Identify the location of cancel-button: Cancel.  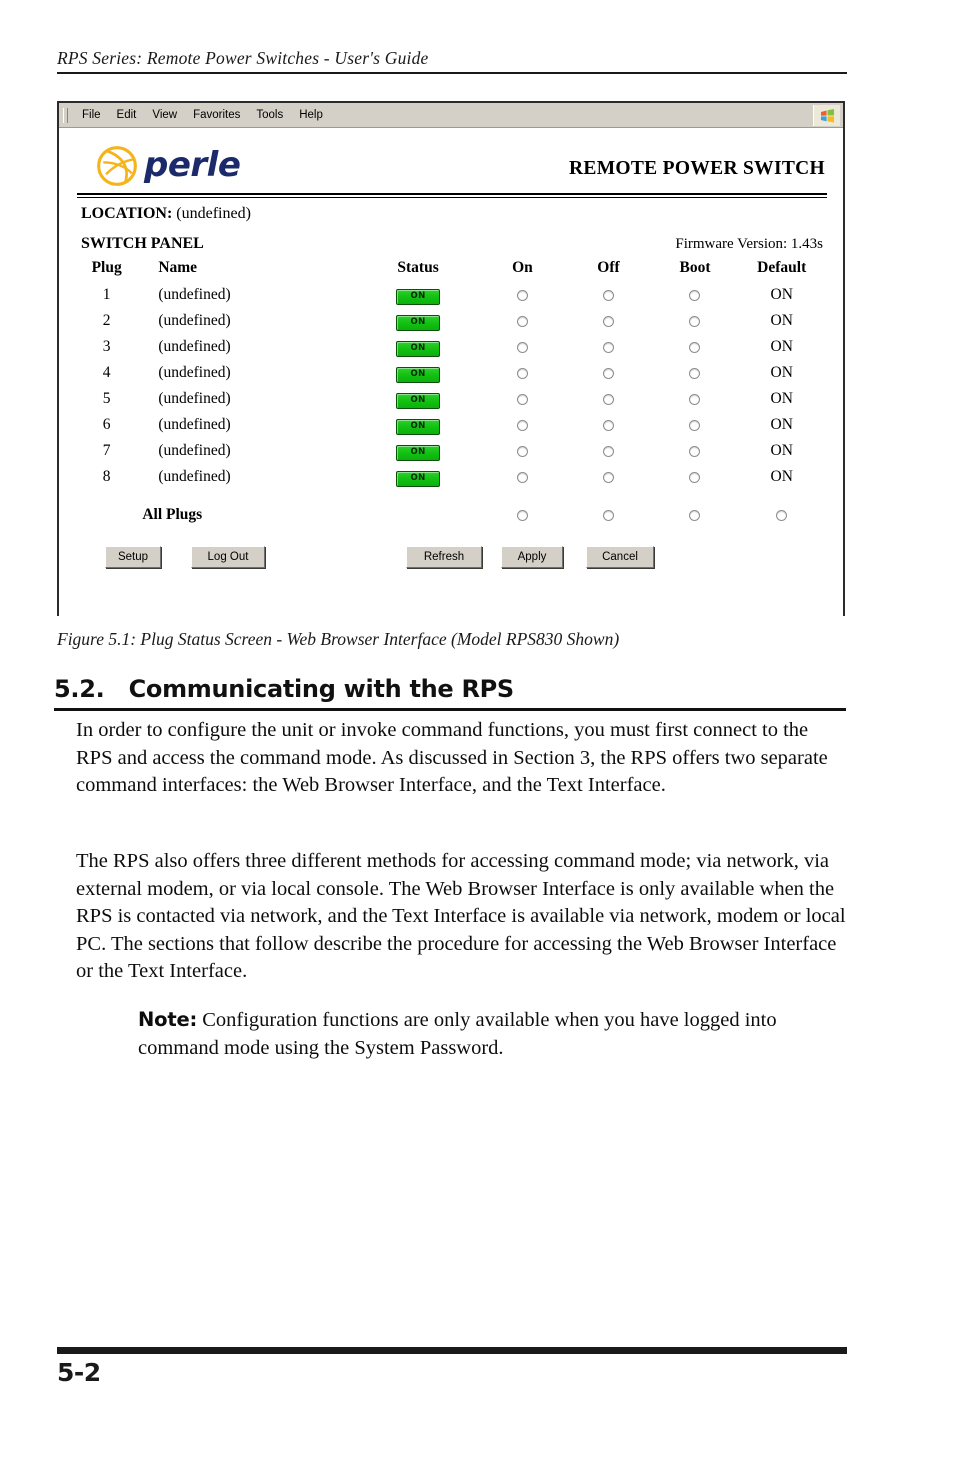
(620, 557).